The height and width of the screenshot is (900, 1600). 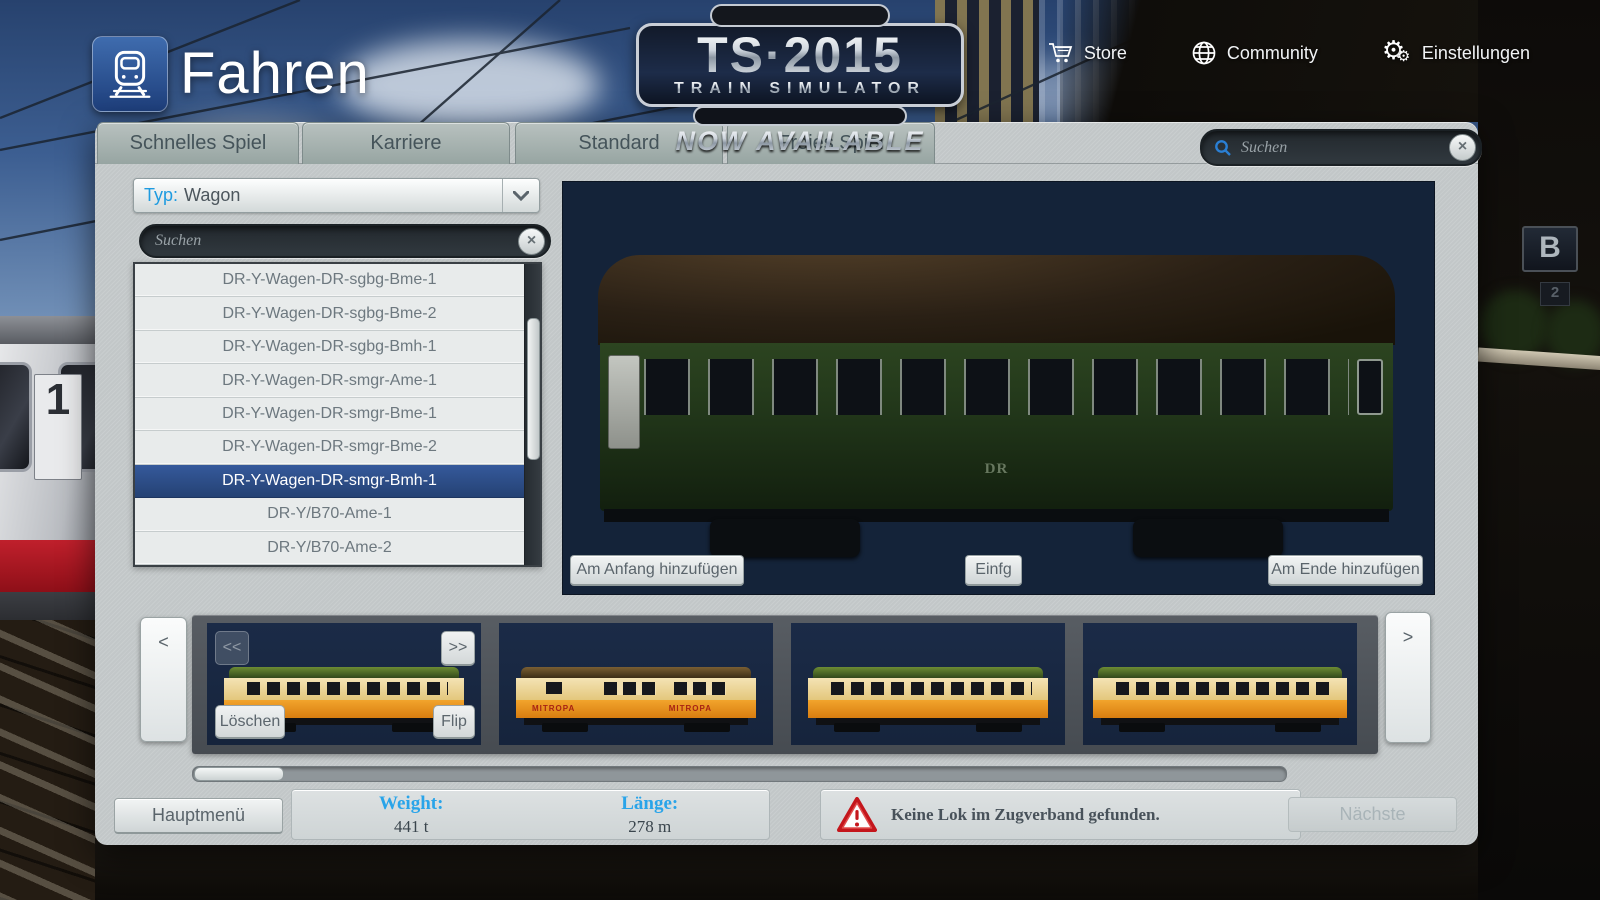 What do you see at coordinates (458, 648) in the screenshot?
I see `move-wagon-right-button: >>` at bounding box center [458, 648].